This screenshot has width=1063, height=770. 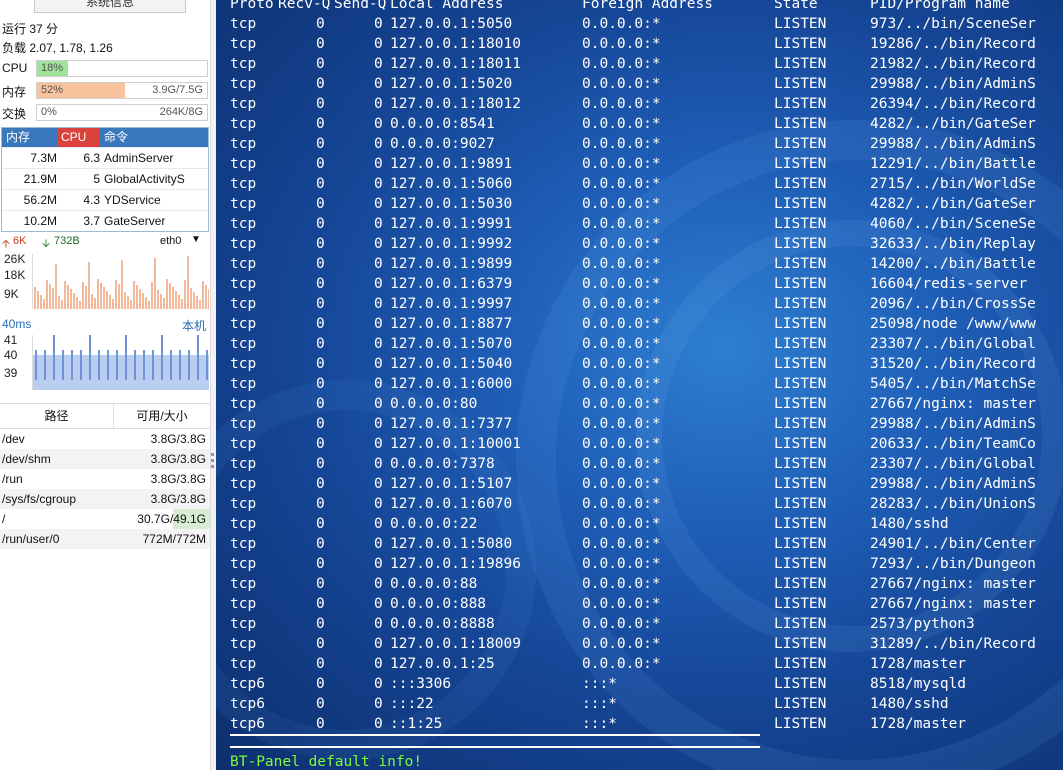 I want to click on disk-path: /, so click(x=4, y=519).